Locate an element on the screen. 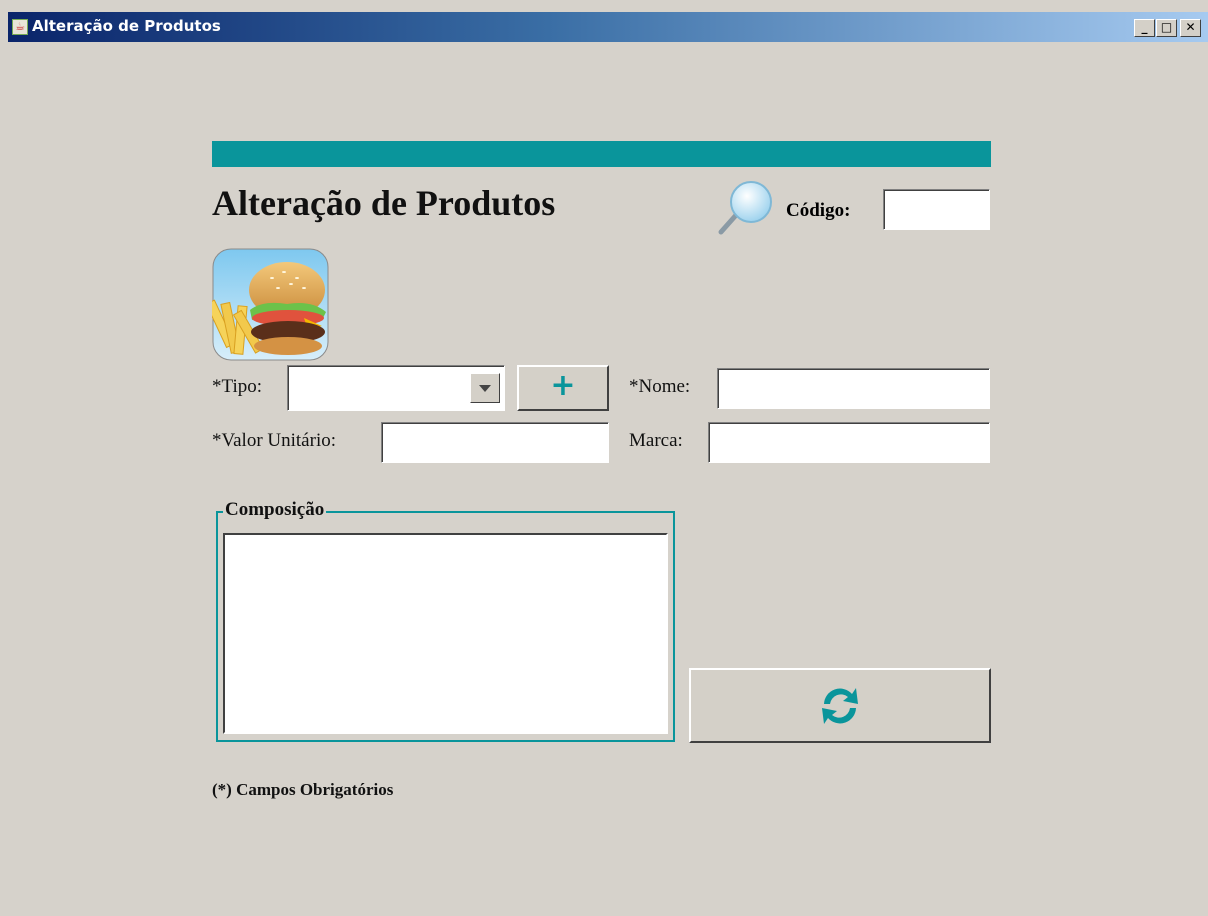 The height and width of the screenshot is (916, 1208). valor-unitario-label: *Valor Unitário: is located at coordinates (274, 440).